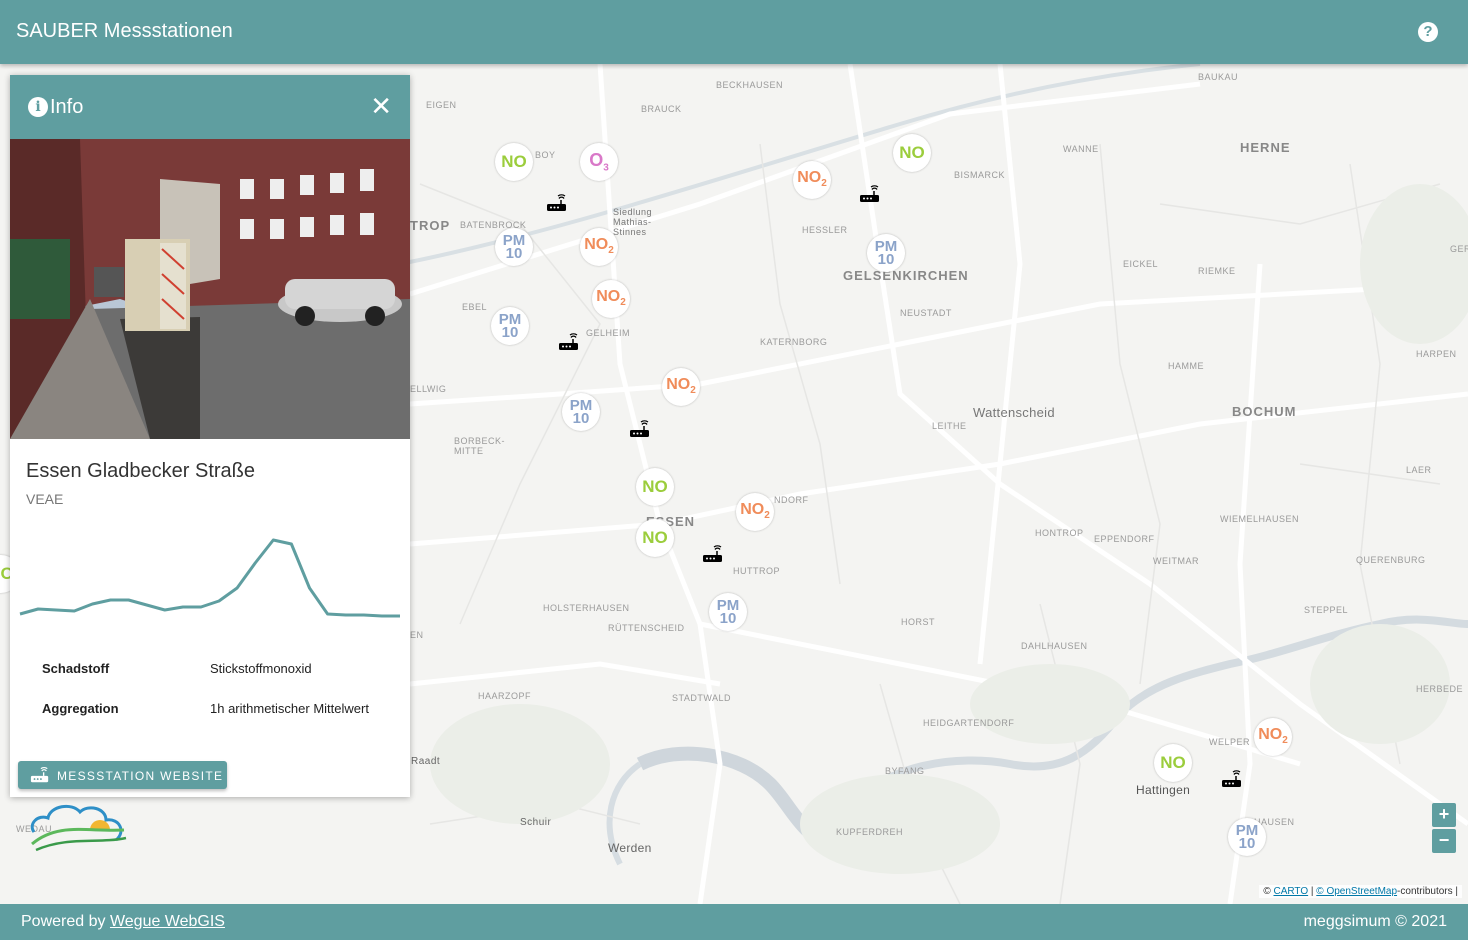 This screenshot has height=940, width=1468. Describe the element at coordinates (480, 446) in the screenshot. I see `place-label: BORBECK-MITTE` at that location.